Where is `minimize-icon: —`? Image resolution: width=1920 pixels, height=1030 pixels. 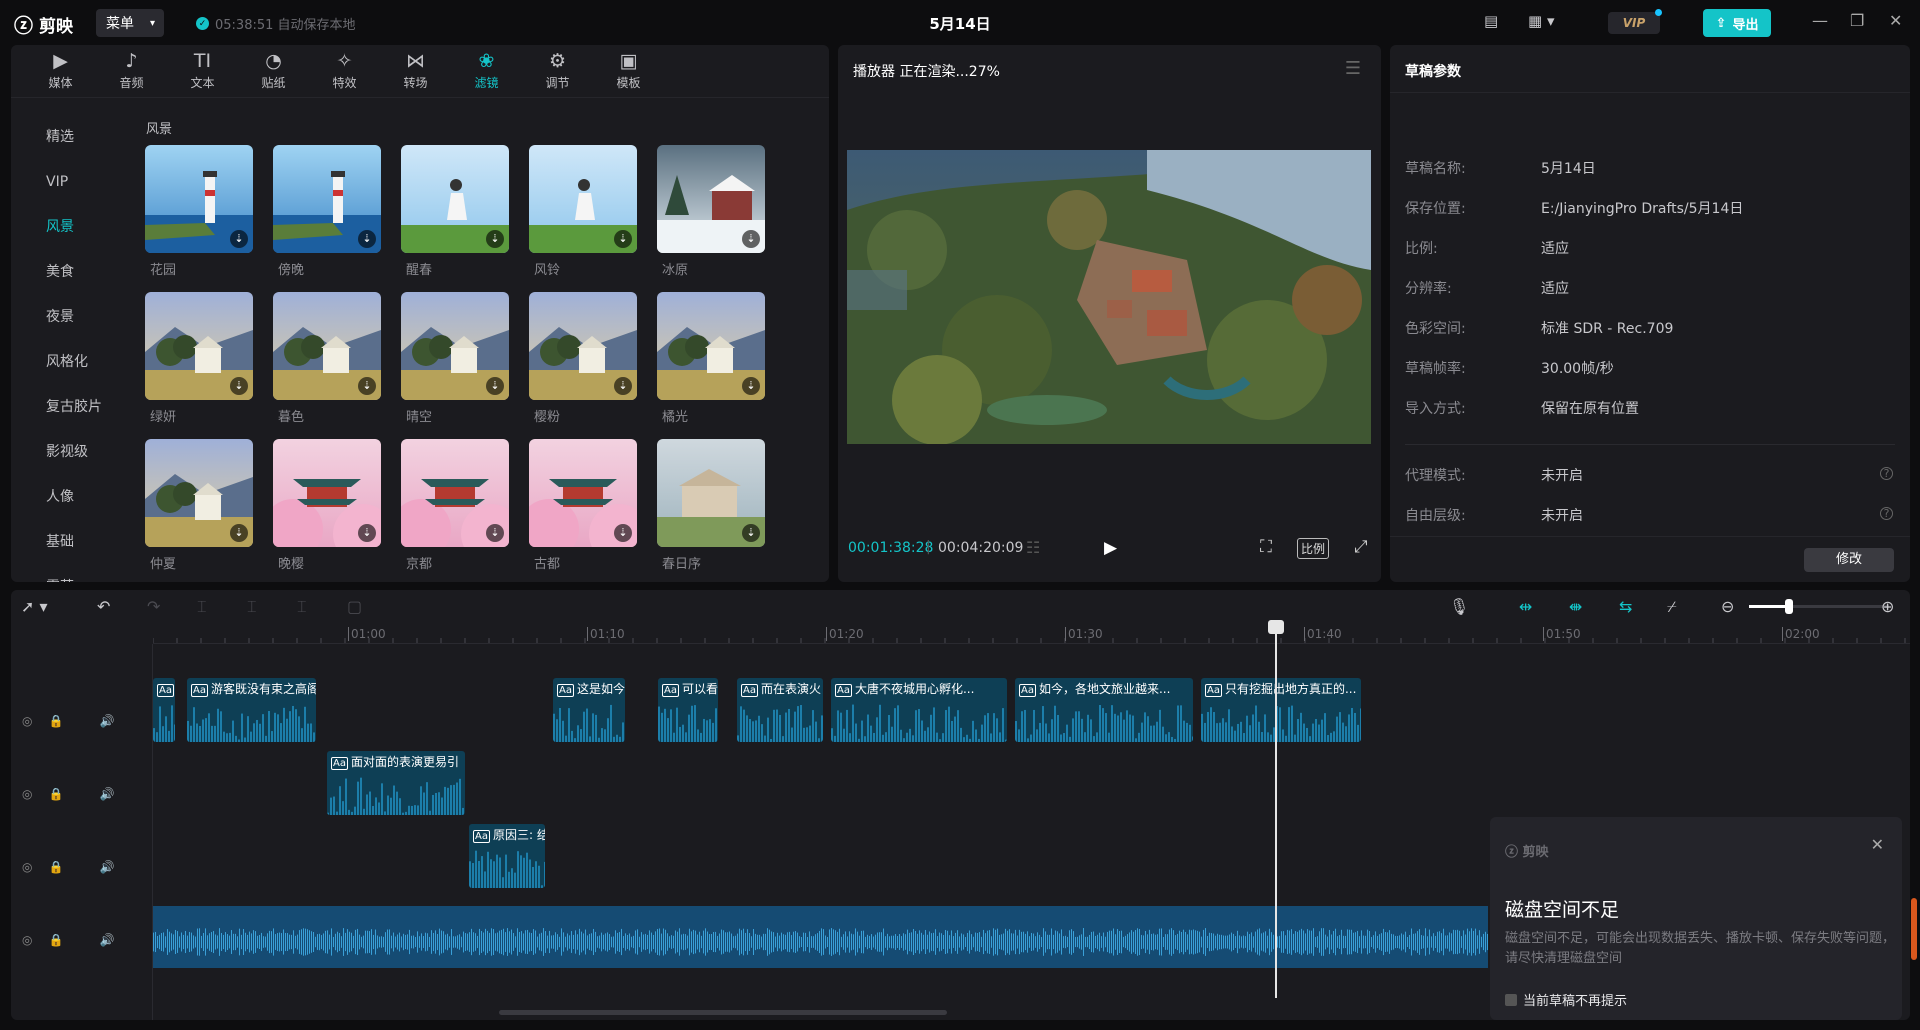 minimize-icon: — is located at coordinates (1820, 20).